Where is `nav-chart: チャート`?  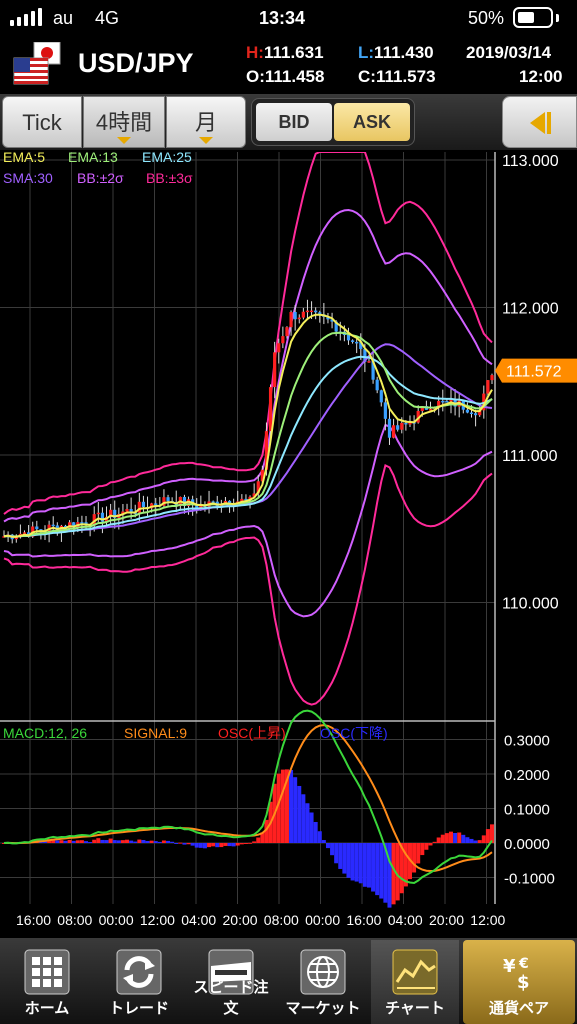 nav-chart: チャート is located at coordinates (415, 982).